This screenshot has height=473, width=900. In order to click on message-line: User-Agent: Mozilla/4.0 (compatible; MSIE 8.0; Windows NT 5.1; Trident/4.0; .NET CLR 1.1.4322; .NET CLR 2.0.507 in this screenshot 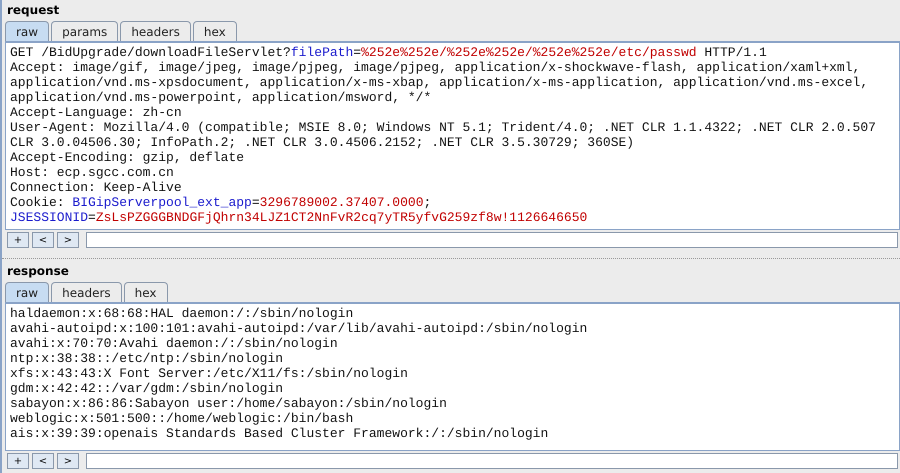, I will do `click(443, 127)`.